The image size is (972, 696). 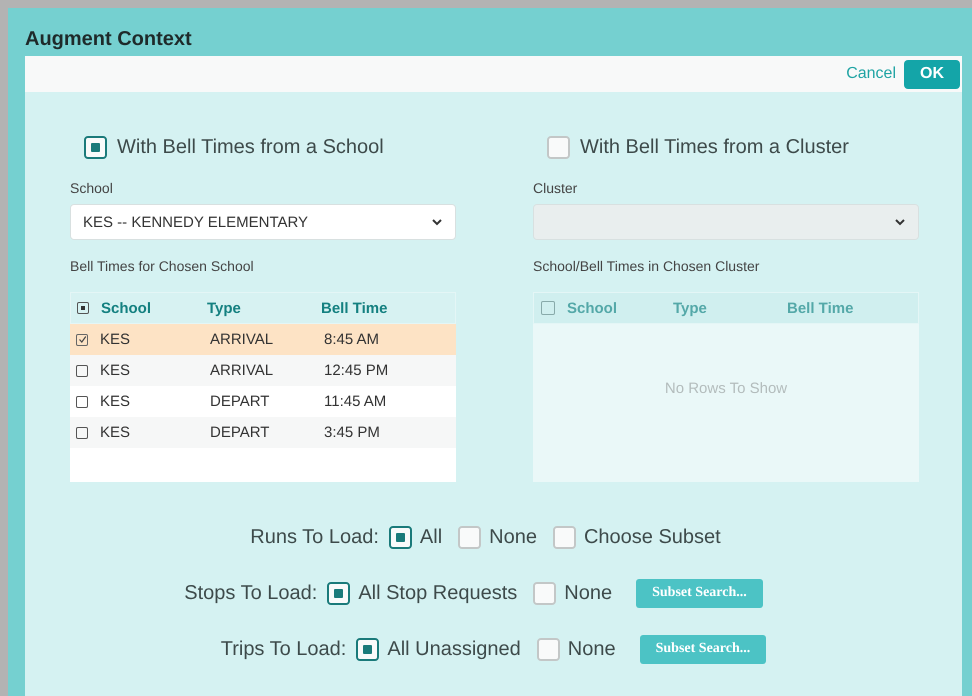 What do you see at coordinates (932, 74) in the screenshot?
I see `ok-button: OK` at bounding box center [932, 74].